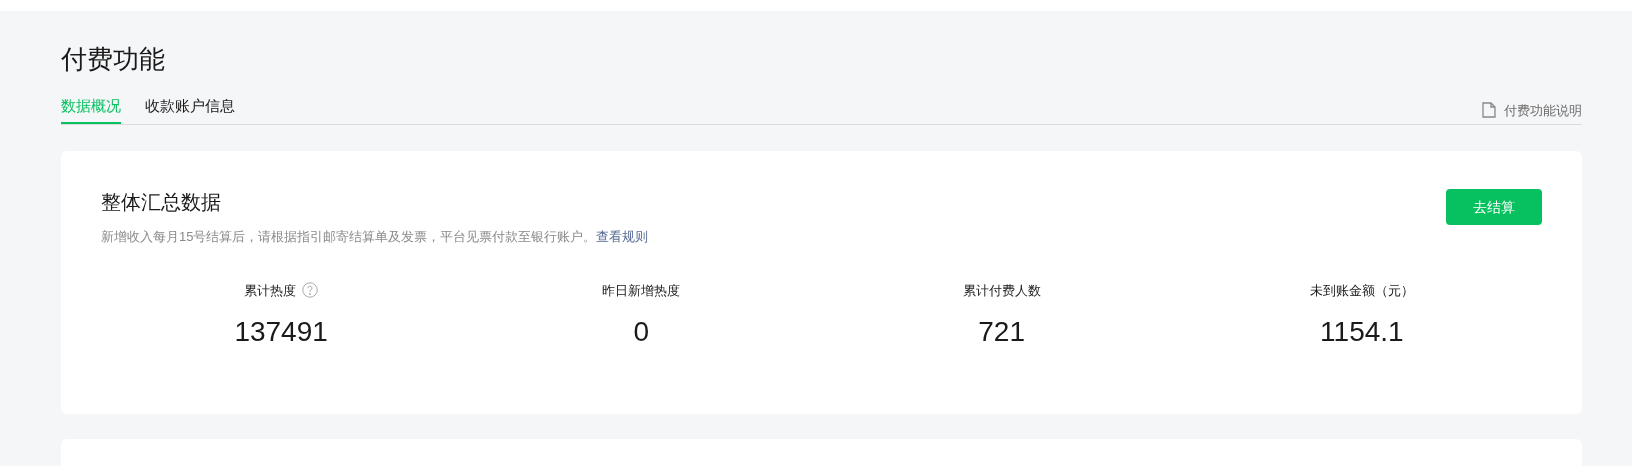 The height and width of the screenshot is (466, 1632). What do you see at coordinates (1362, 332) in the screenshot?
I see `stat-value: 1154.1` at bounding box center [1362, 332].